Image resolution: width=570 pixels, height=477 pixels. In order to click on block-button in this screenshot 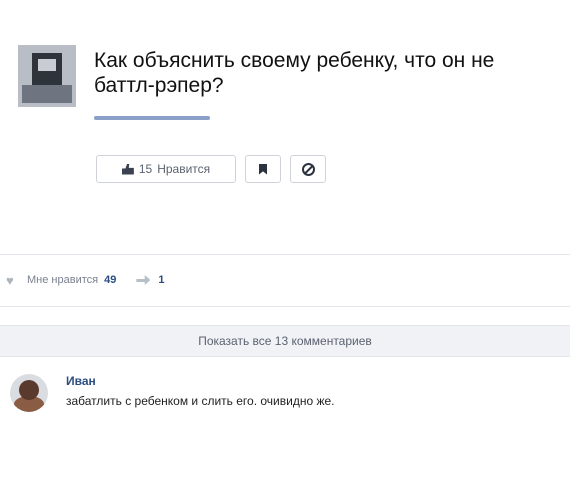, I will do `click(308, 169)`.